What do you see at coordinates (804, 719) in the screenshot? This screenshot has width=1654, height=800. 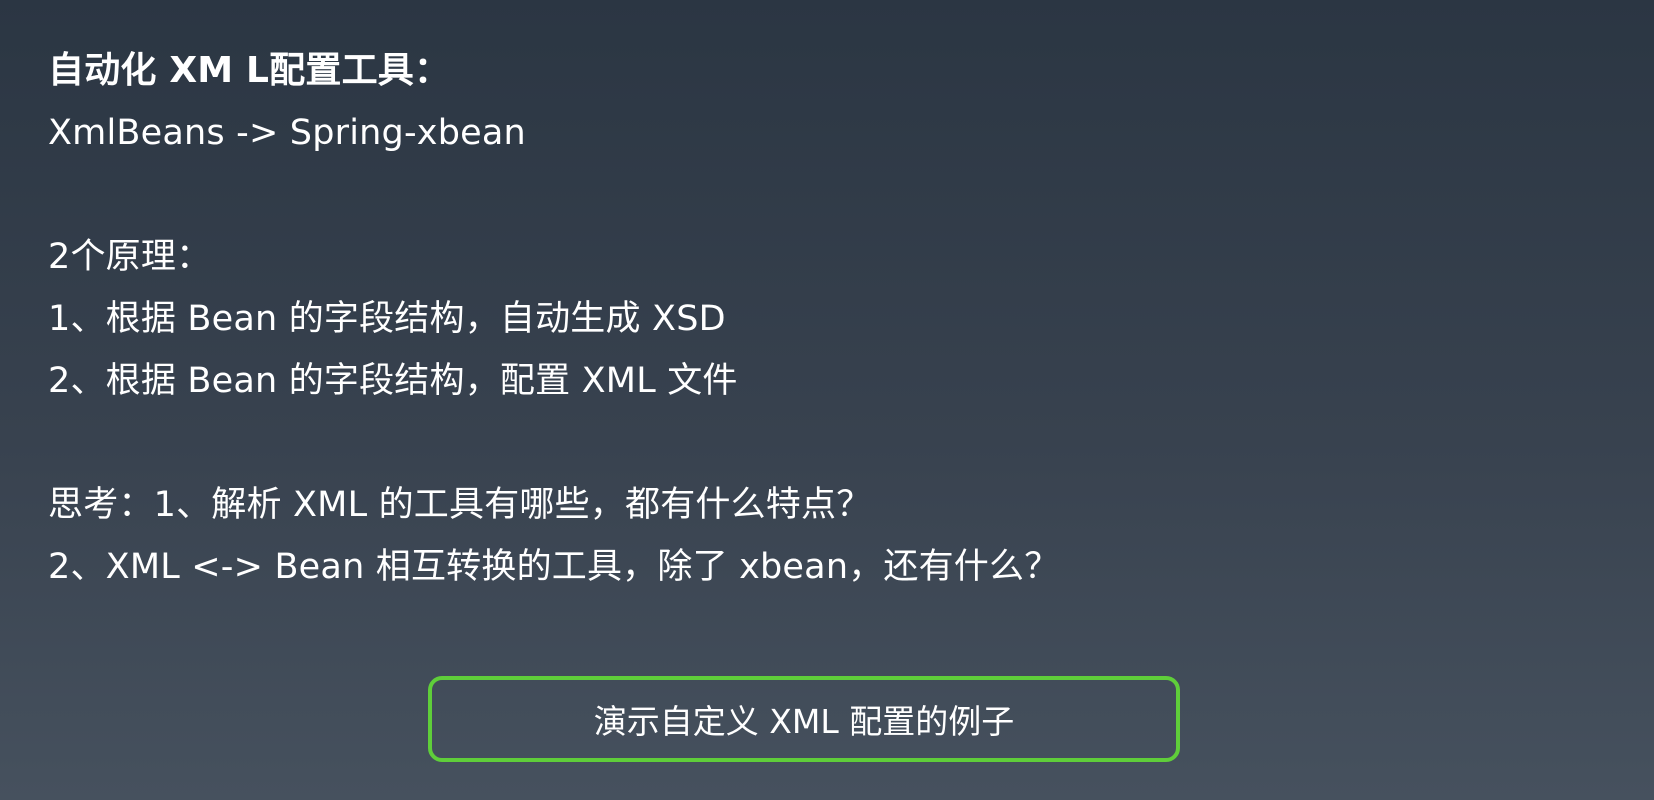 I see `demo-xml-config-button: 演示自定义 XML 配置的例子` at bounding box center [804, 719].